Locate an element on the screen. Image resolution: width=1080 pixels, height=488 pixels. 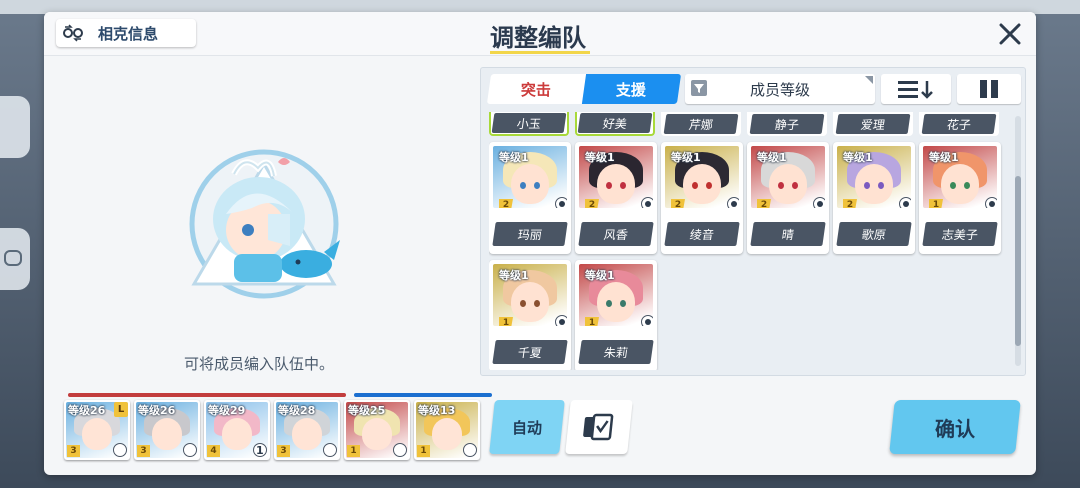
student-card-partial: 花子 is located at coordinates (959, 124).